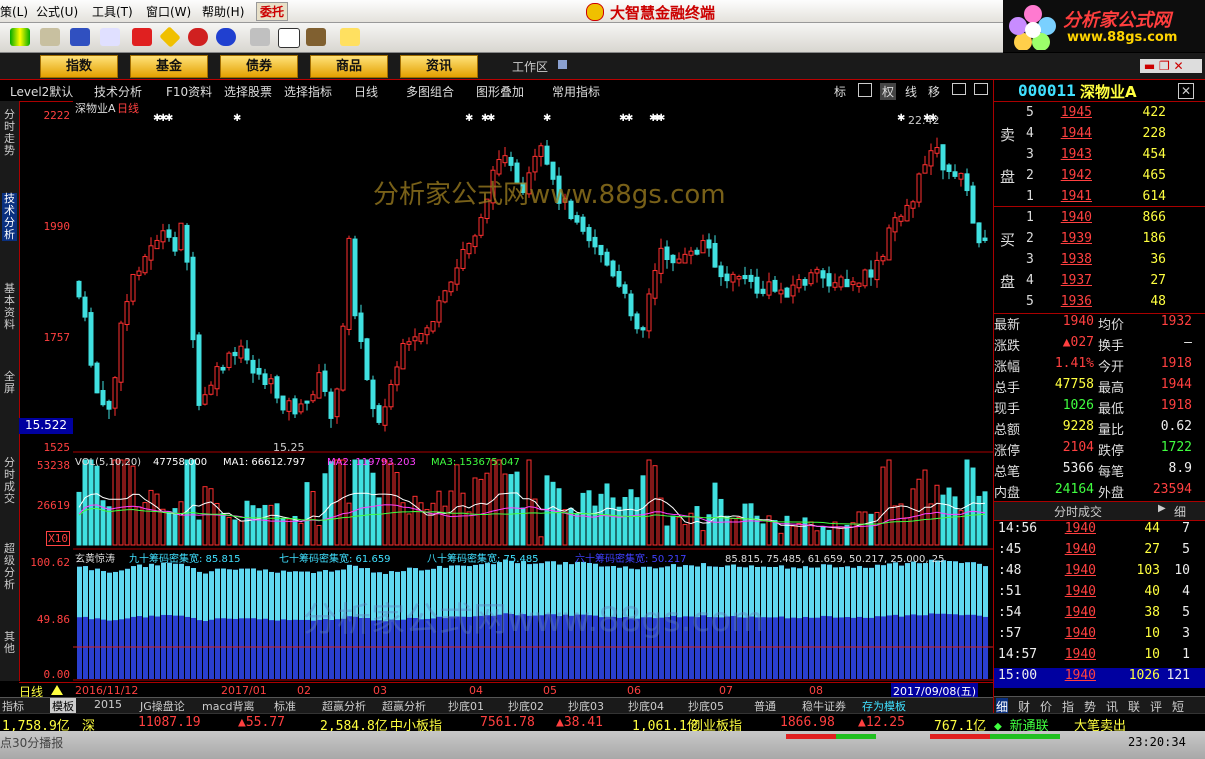  Describe the element at coordinates (1094, 115) in the screenshot. I see `book-row: 5 1945 422` at that location.